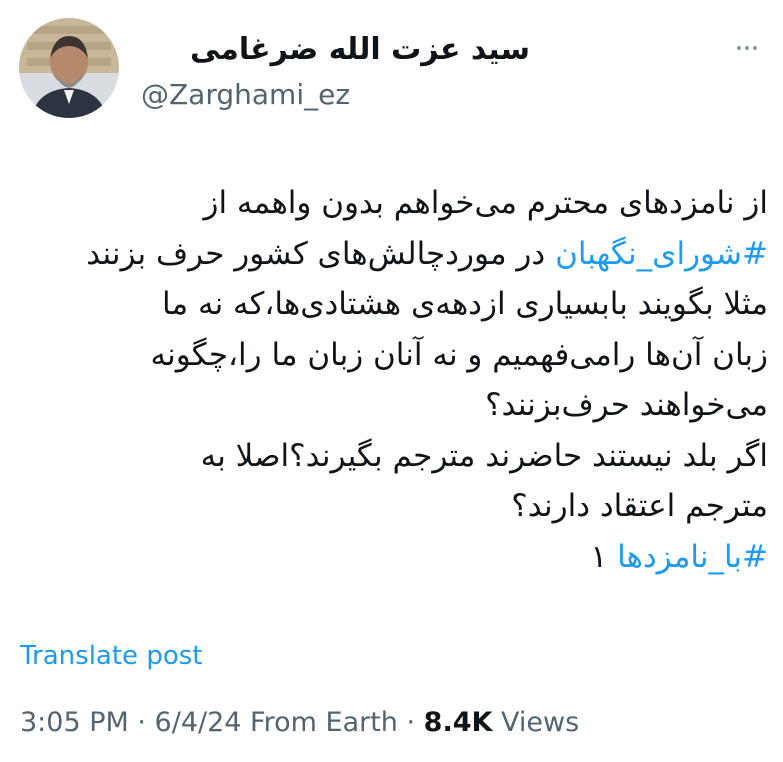  I want to click on views-count: 8.4K, so click(458, 722).